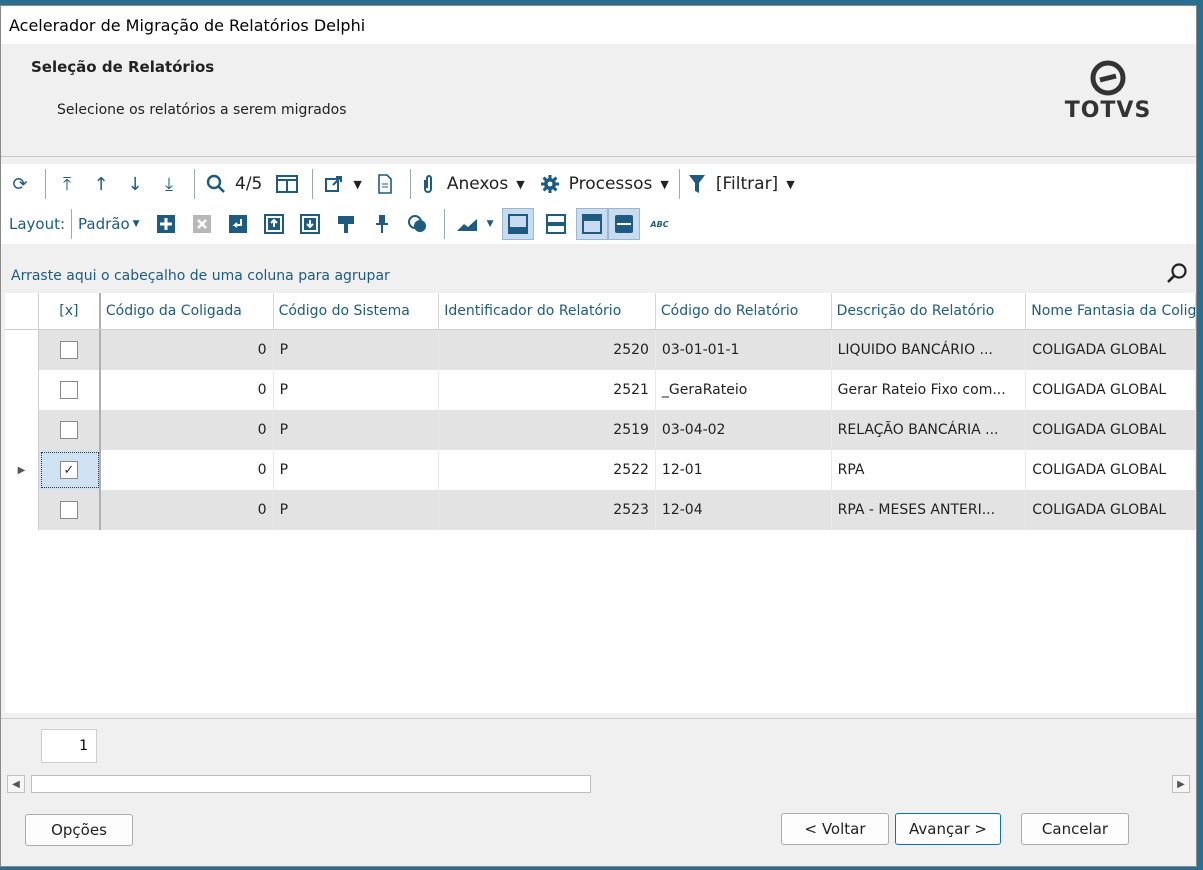 The image size is (1203, 870). Describe the element at coordinates (216, 184) in the screenshot. I see `search-icon` at that location.